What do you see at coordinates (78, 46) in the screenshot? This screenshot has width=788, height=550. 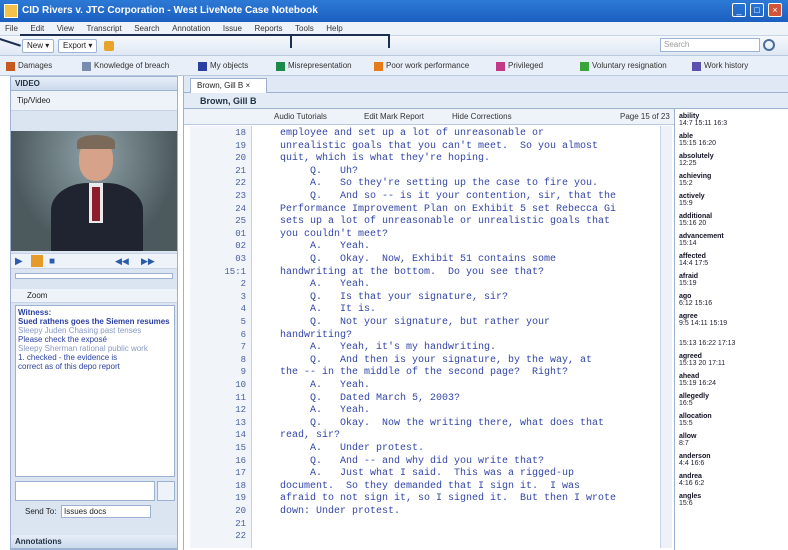 I see `export-button: Export ▾` at bounding box center [78, 46].